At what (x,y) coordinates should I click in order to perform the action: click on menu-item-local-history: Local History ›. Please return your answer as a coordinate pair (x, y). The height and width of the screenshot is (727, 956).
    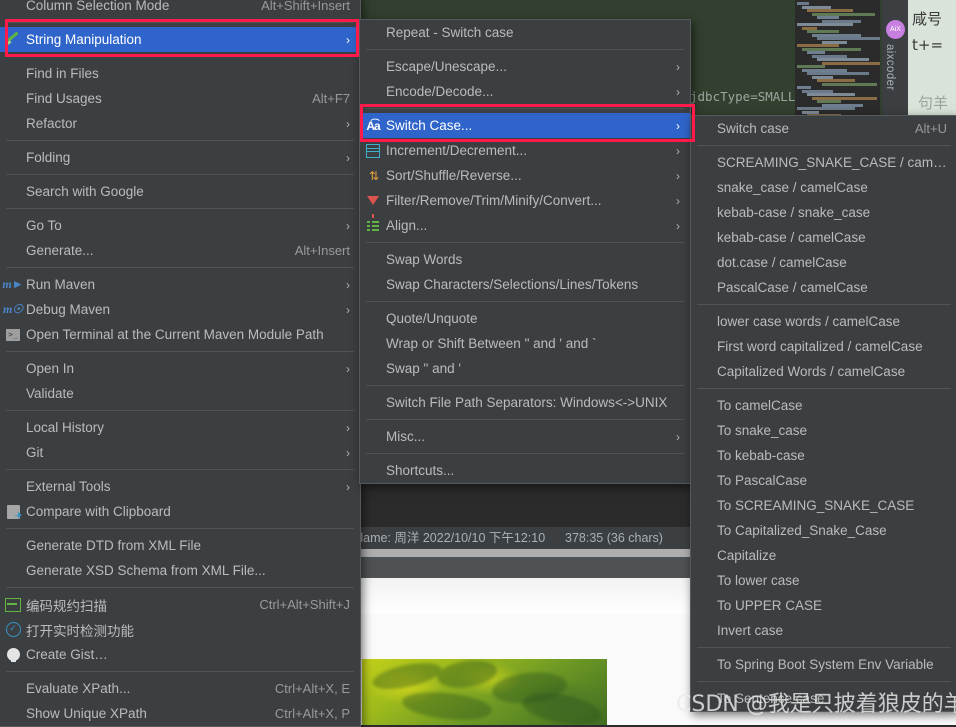
    Looking at the image, I should click on (180, 427).